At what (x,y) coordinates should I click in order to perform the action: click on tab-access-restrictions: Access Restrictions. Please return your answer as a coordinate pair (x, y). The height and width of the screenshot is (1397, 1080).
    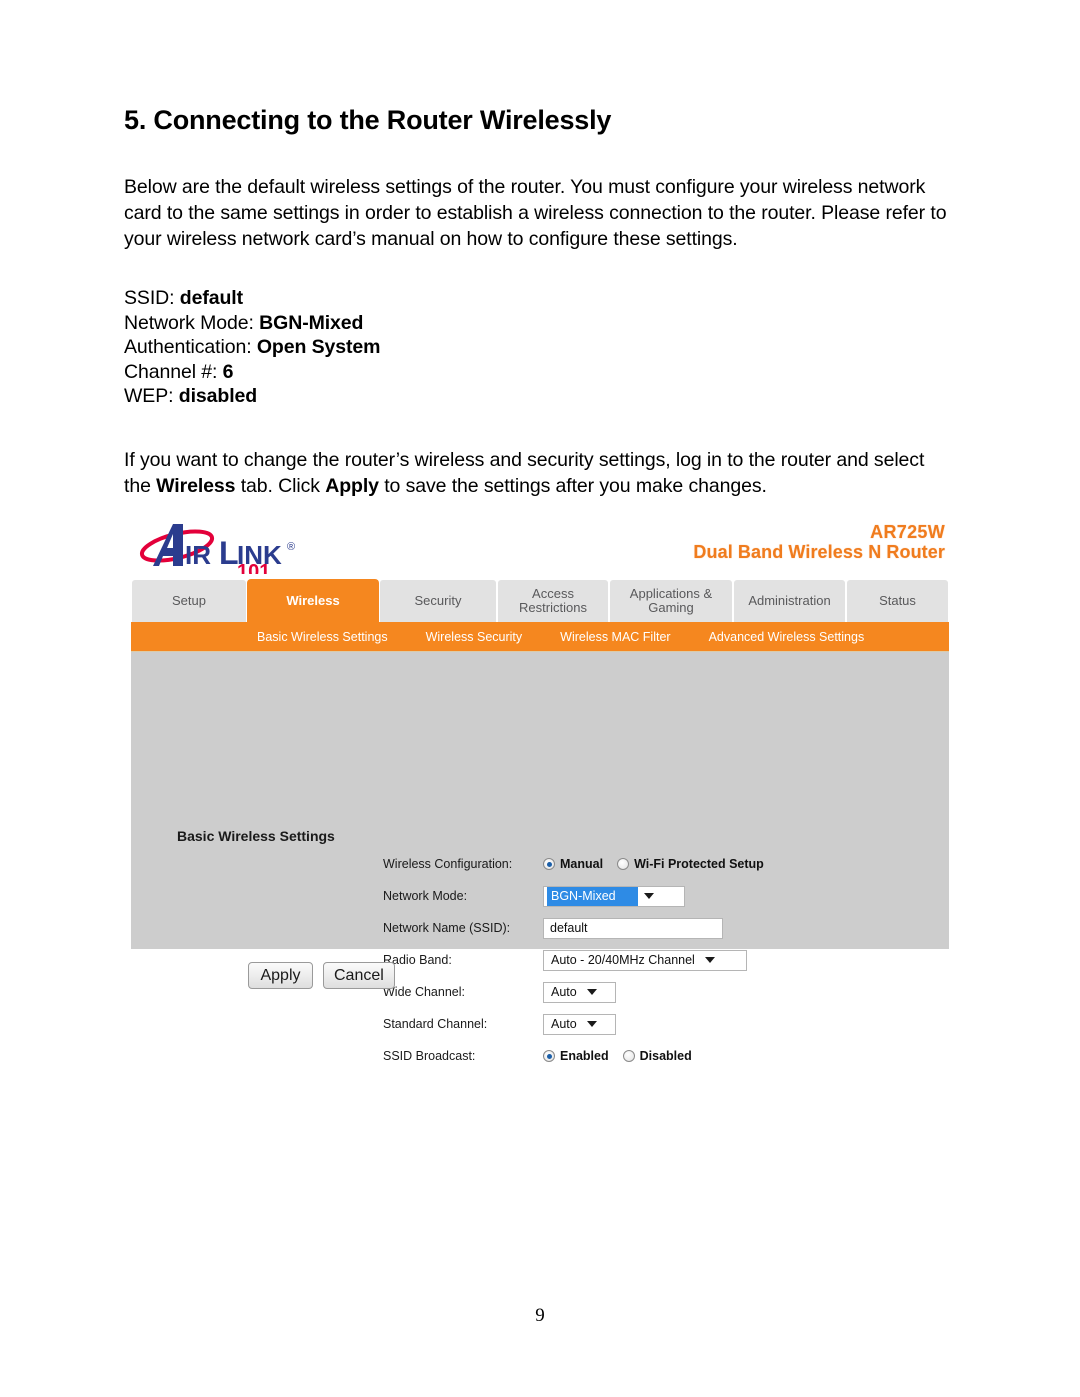
    Looking at the image, I should click on (553, 600).